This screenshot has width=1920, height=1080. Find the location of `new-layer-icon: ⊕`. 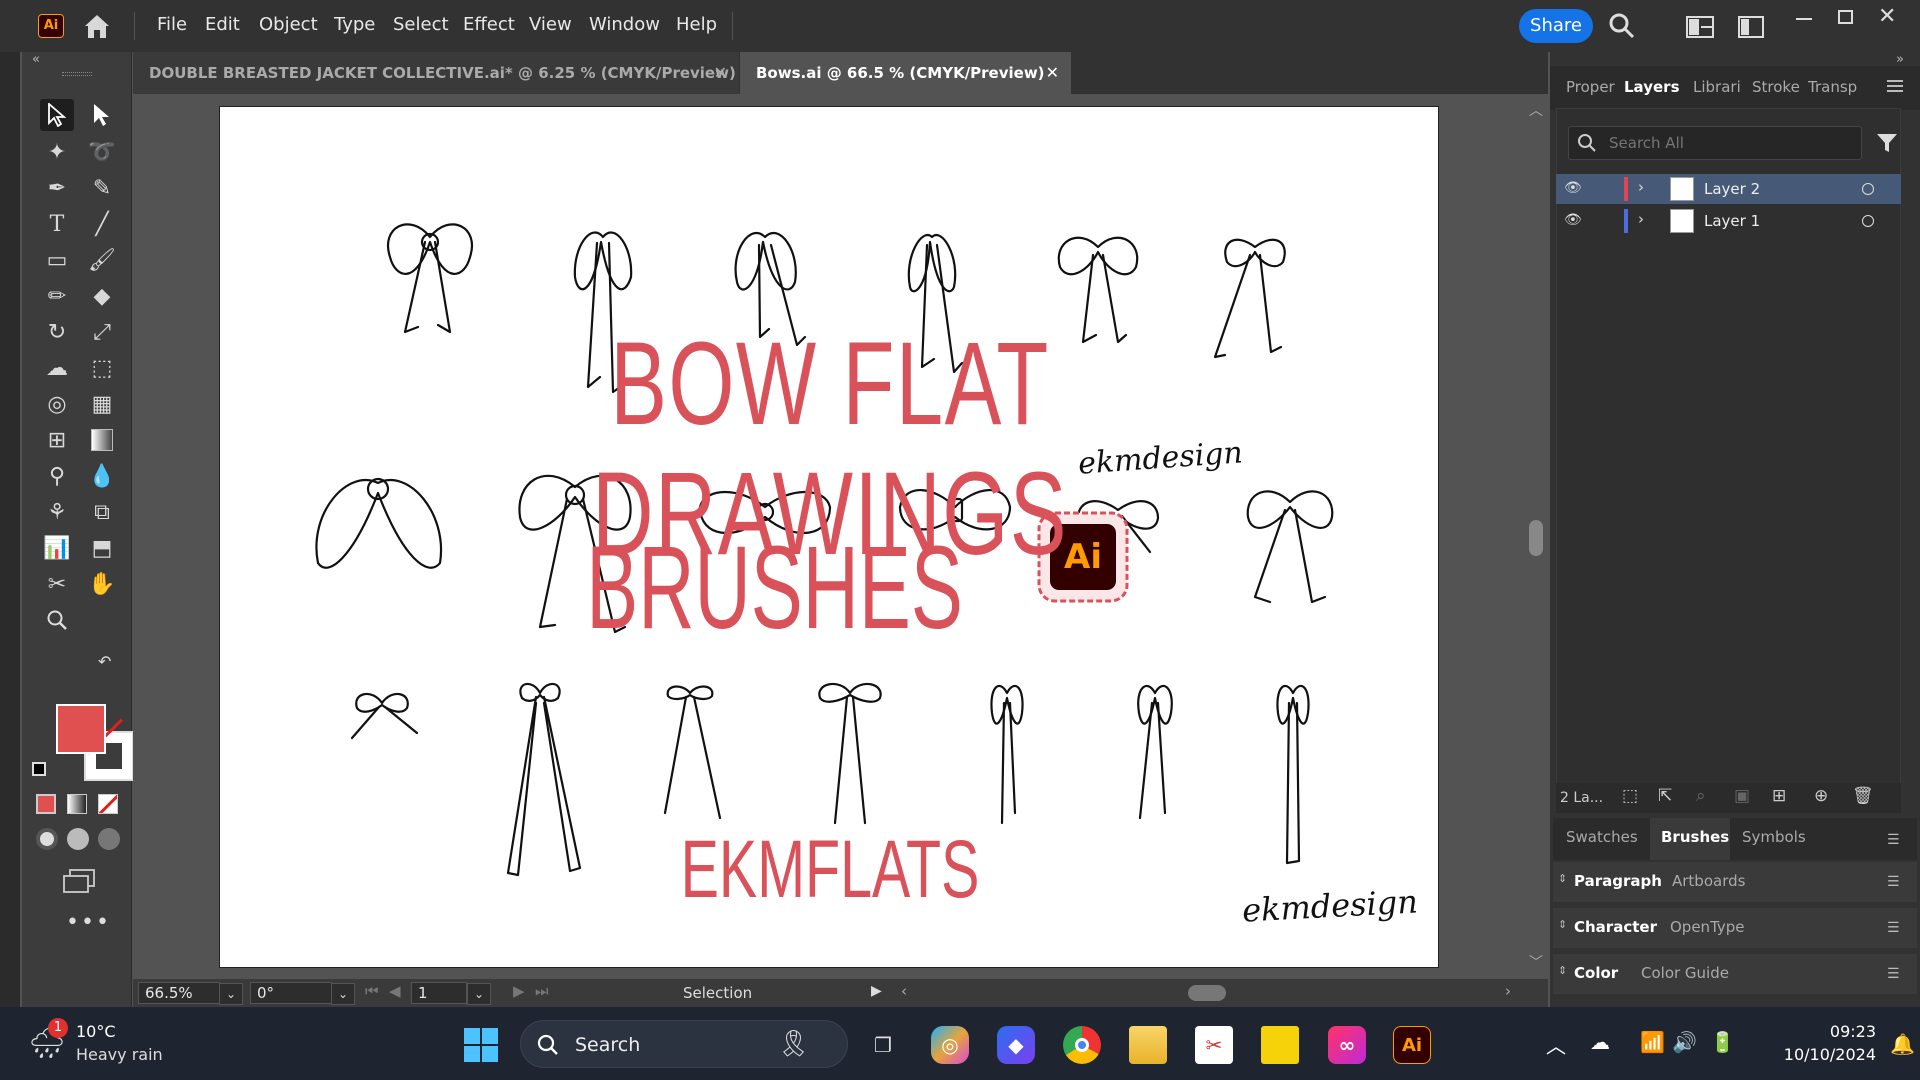

new-layer-icon: ⊕ is located at coordinates (1821, 796).